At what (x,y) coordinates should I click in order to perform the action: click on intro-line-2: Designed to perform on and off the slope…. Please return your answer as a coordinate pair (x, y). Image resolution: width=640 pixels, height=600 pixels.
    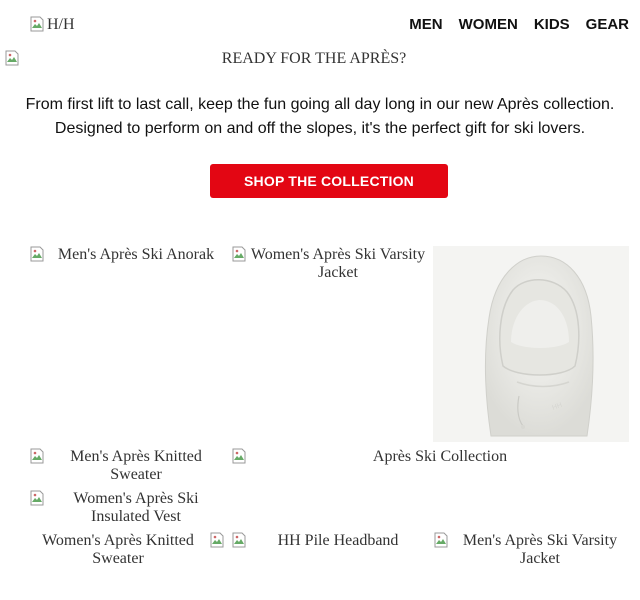
    Looking at the image, I should click on (320, 128).